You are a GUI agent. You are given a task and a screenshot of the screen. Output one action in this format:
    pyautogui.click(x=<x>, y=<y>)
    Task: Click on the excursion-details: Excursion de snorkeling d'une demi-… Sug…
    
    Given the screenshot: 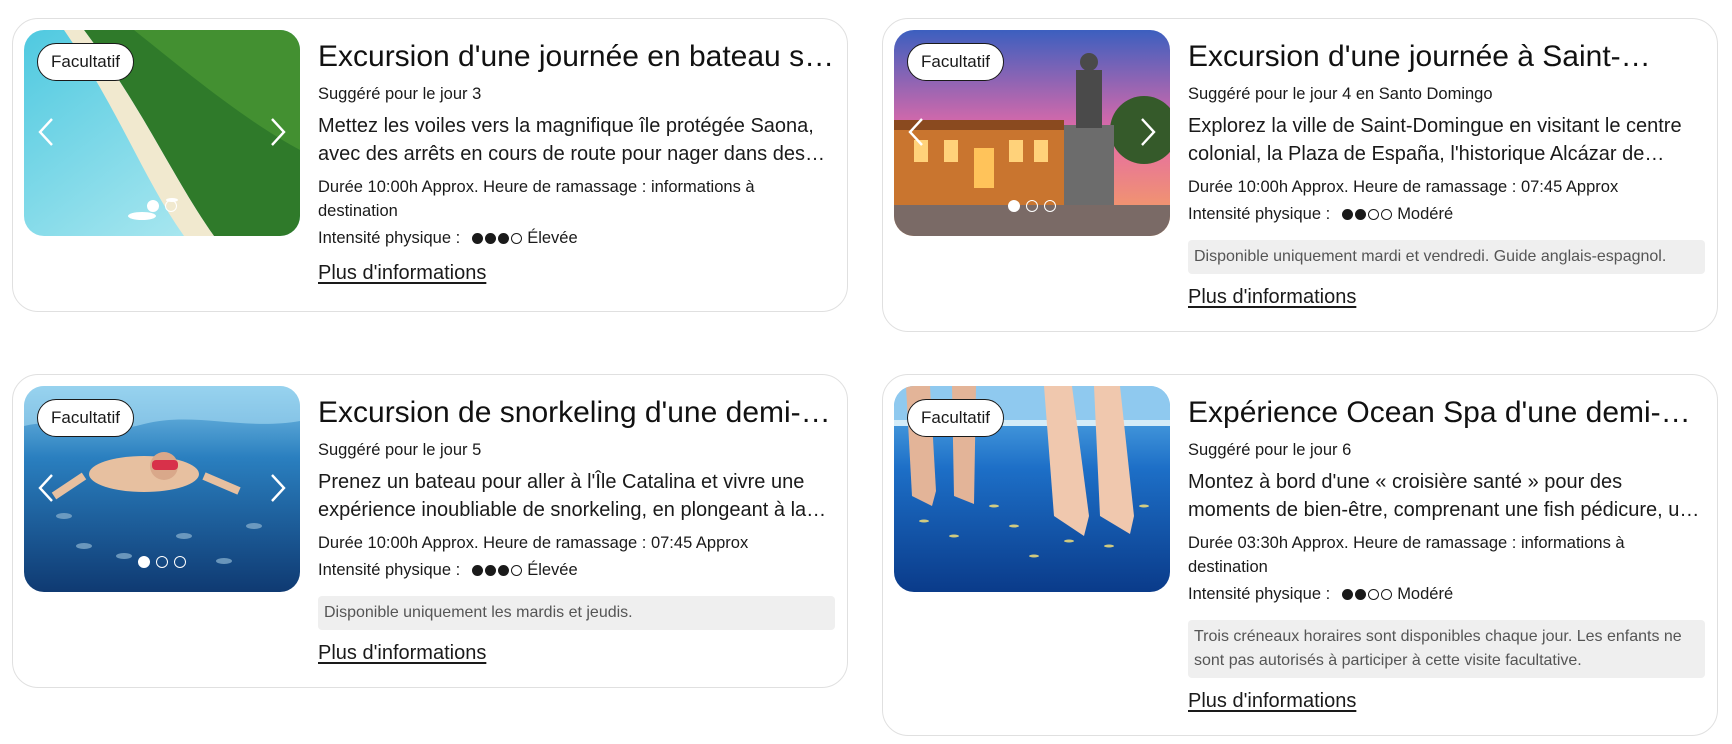 What is the action you would take?
    pyautogui.click(x=576, y=527)
    